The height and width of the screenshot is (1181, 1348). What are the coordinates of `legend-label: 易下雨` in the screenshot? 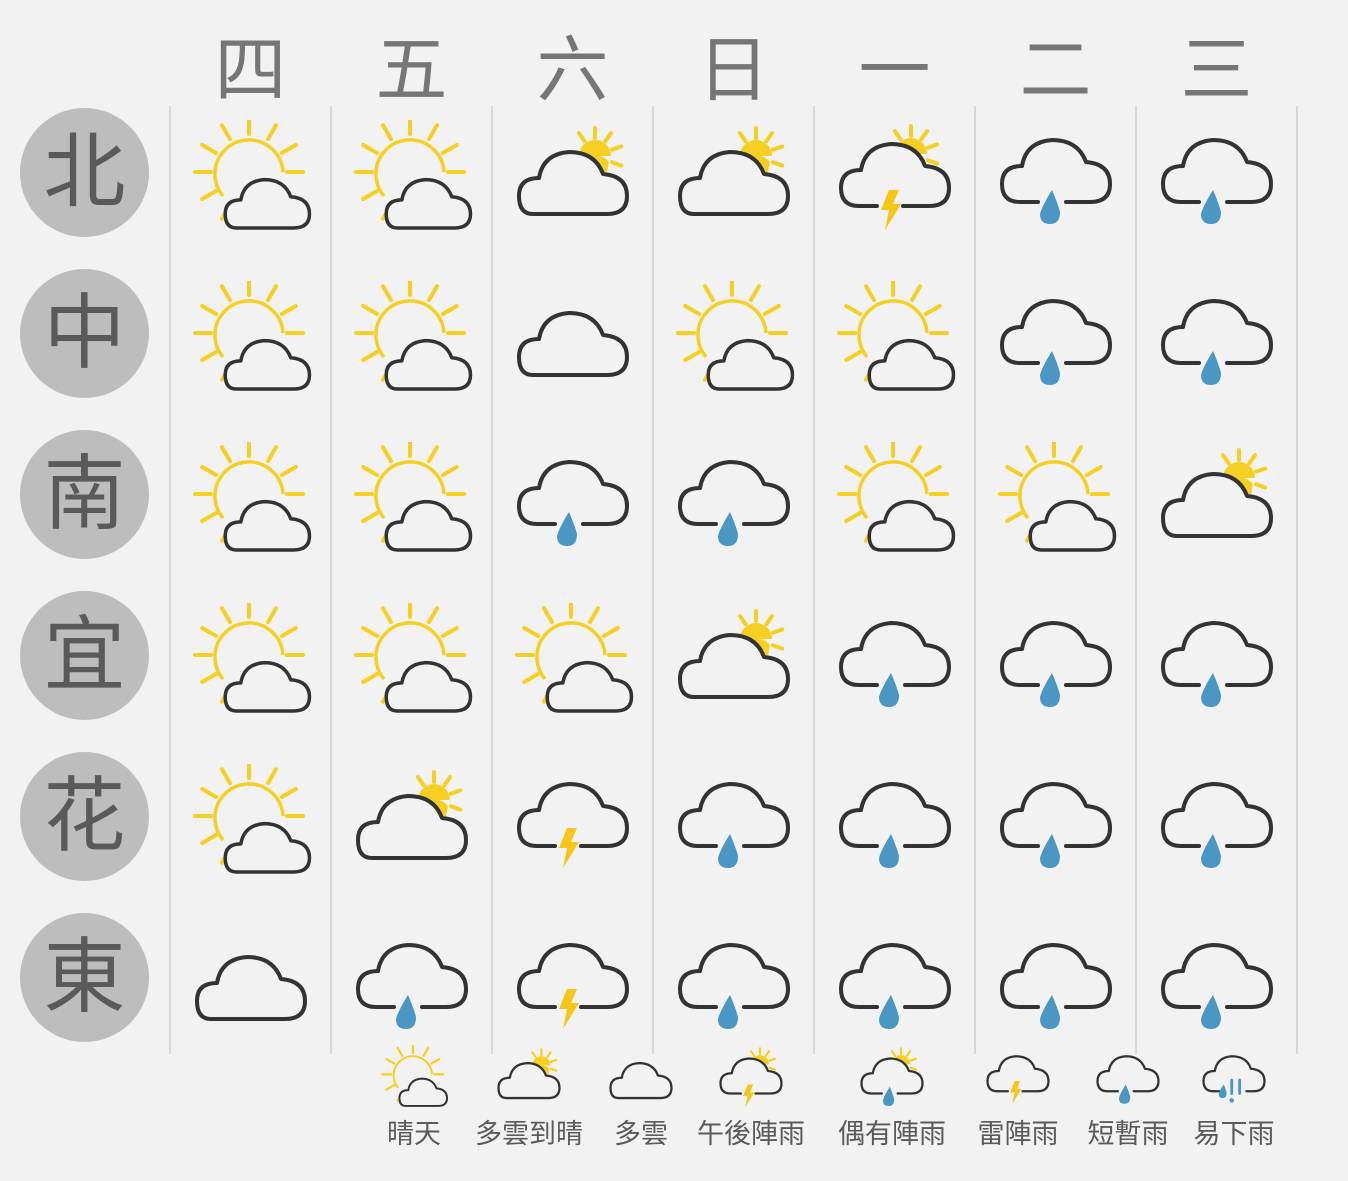 It's located at (1234, 1134).